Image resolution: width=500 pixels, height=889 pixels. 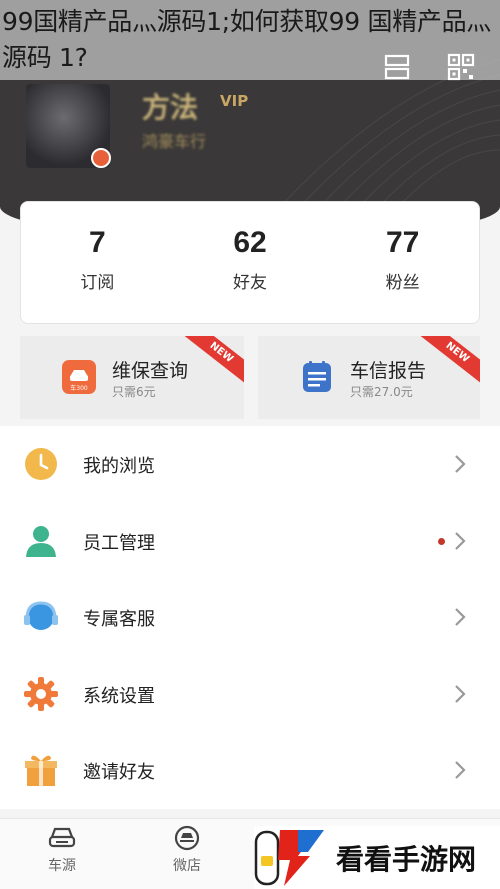 What do you see at coordinates (97, 283) in the screenshot?
I see `stat-label: 订阅` at bounding box center [97, 283].